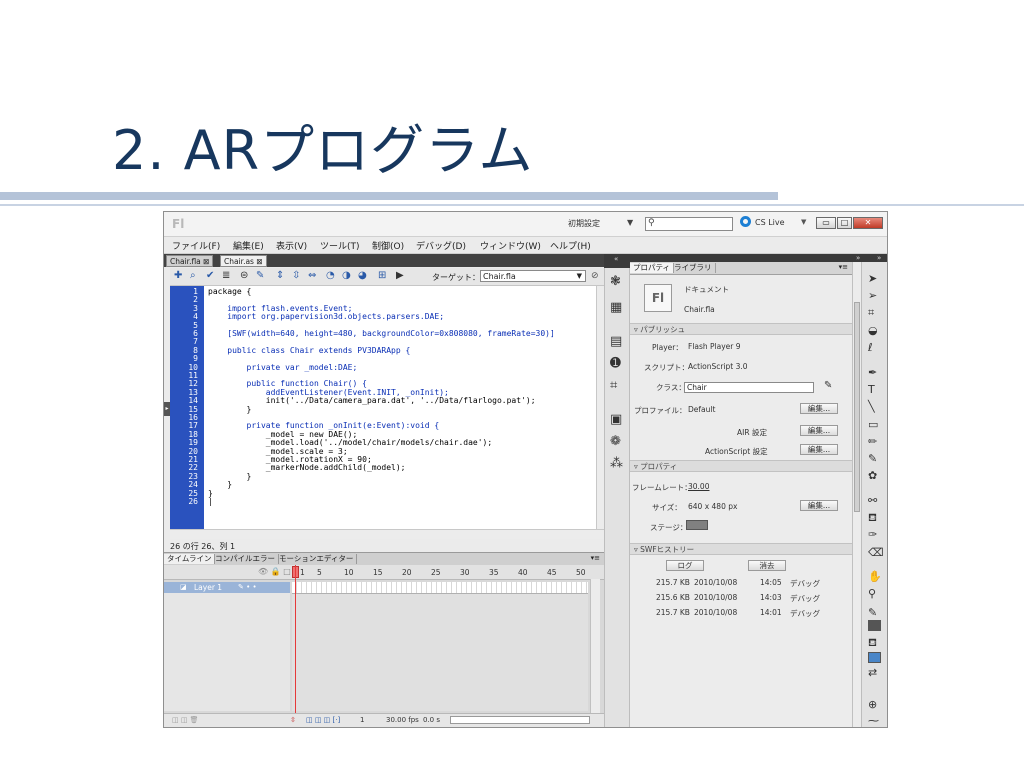 The image size is (1024, 768). I want to click on subselection-tool-icon: ➢, so click(872, 295).